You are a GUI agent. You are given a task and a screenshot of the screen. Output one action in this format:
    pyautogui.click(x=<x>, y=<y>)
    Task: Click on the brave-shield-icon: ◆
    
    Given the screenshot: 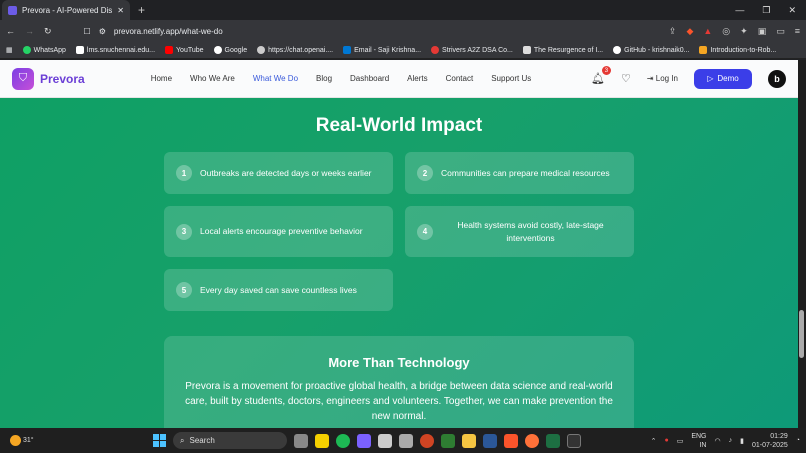 What is the action you would take?
    pyautogui.click(x=689, y=31)
    